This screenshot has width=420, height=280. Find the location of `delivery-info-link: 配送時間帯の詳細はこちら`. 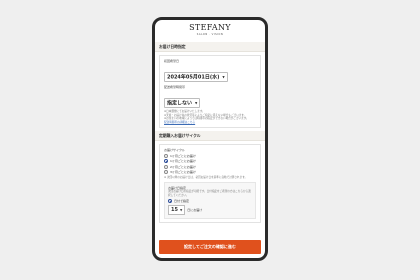

delivery-info-link: 配送時間帯の詳細はこちら is located at coordinates (210, 123).